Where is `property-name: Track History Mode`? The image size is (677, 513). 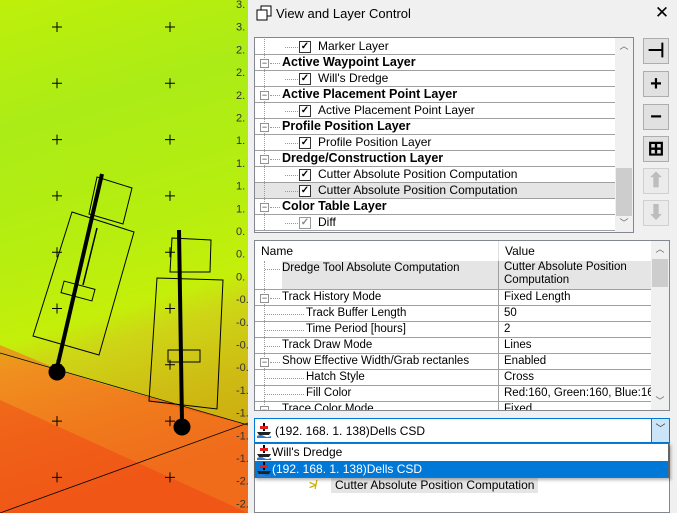 property-name: Track History Mode is located at coordinates (332, 297).